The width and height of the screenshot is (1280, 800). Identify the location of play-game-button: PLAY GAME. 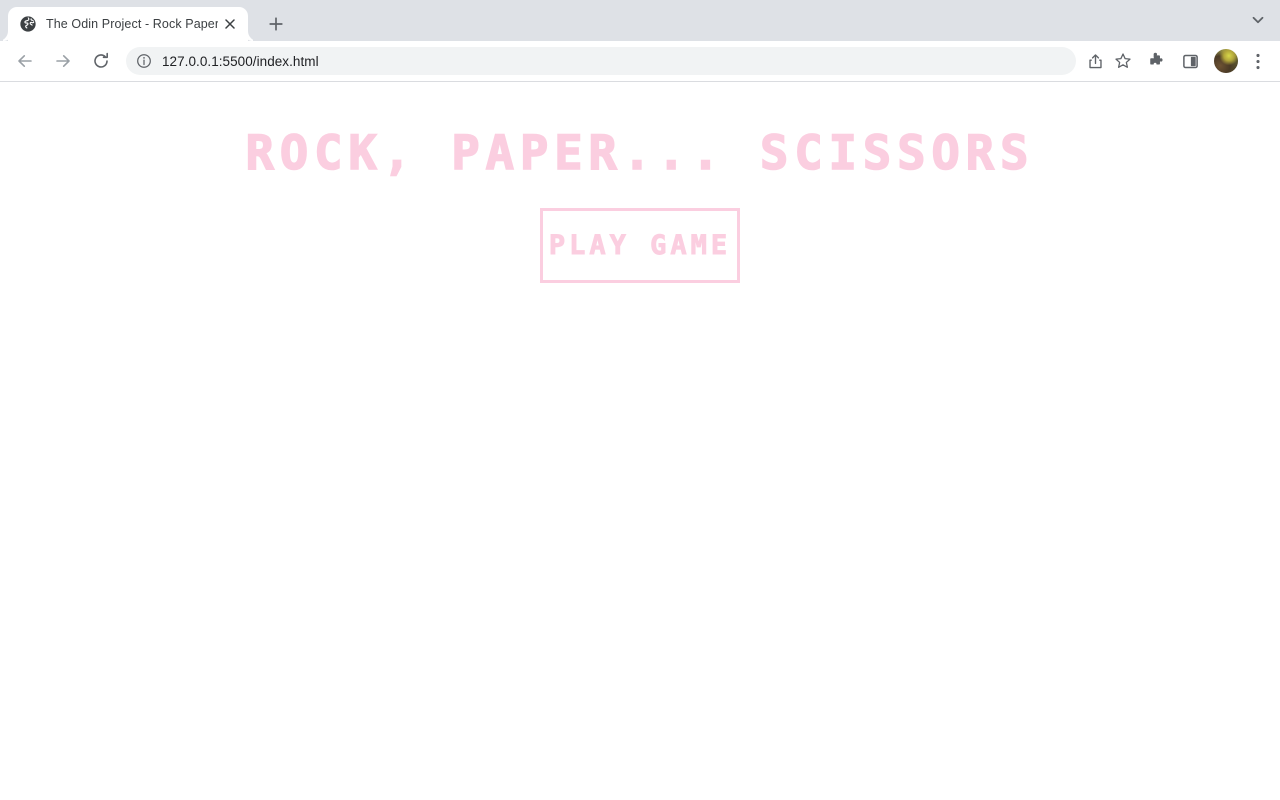
(640, 245).